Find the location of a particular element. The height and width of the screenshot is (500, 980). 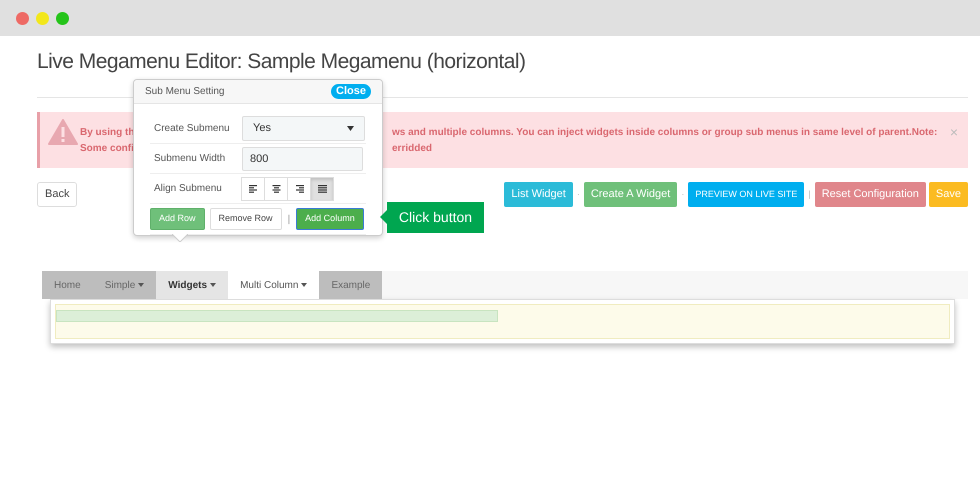

close-button: × is located at coordinates (954, 132).